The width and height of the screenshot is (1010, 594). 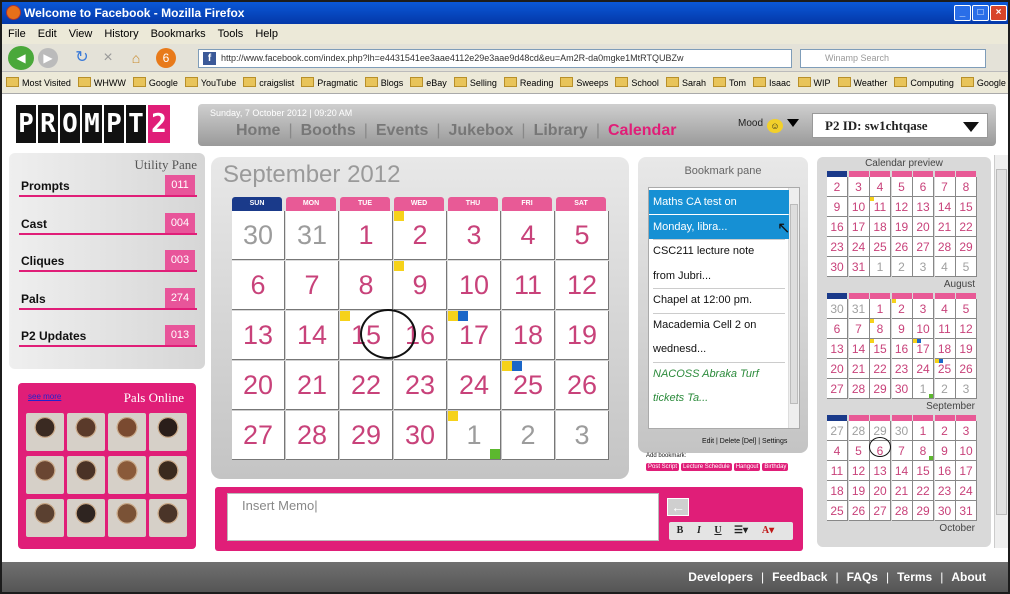 What do you see at coordinates (366, 435) in the screenshot?
I see `calendar-day: 29` at bounding box center [366, 435].